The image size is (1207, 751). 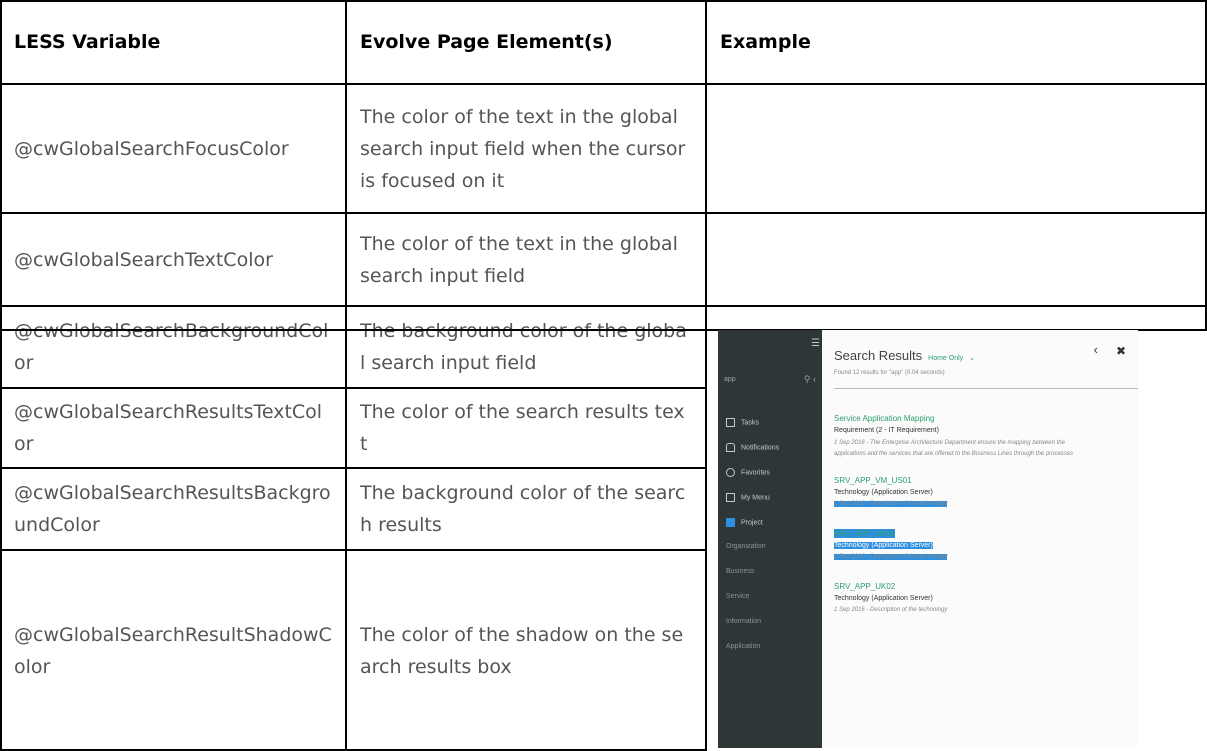 What do you see at coordinates (168, 428) in the screenshot?
I see `variable-name: @cwGlobalSearchResultsTextColor` at bounding box center [168, 428].